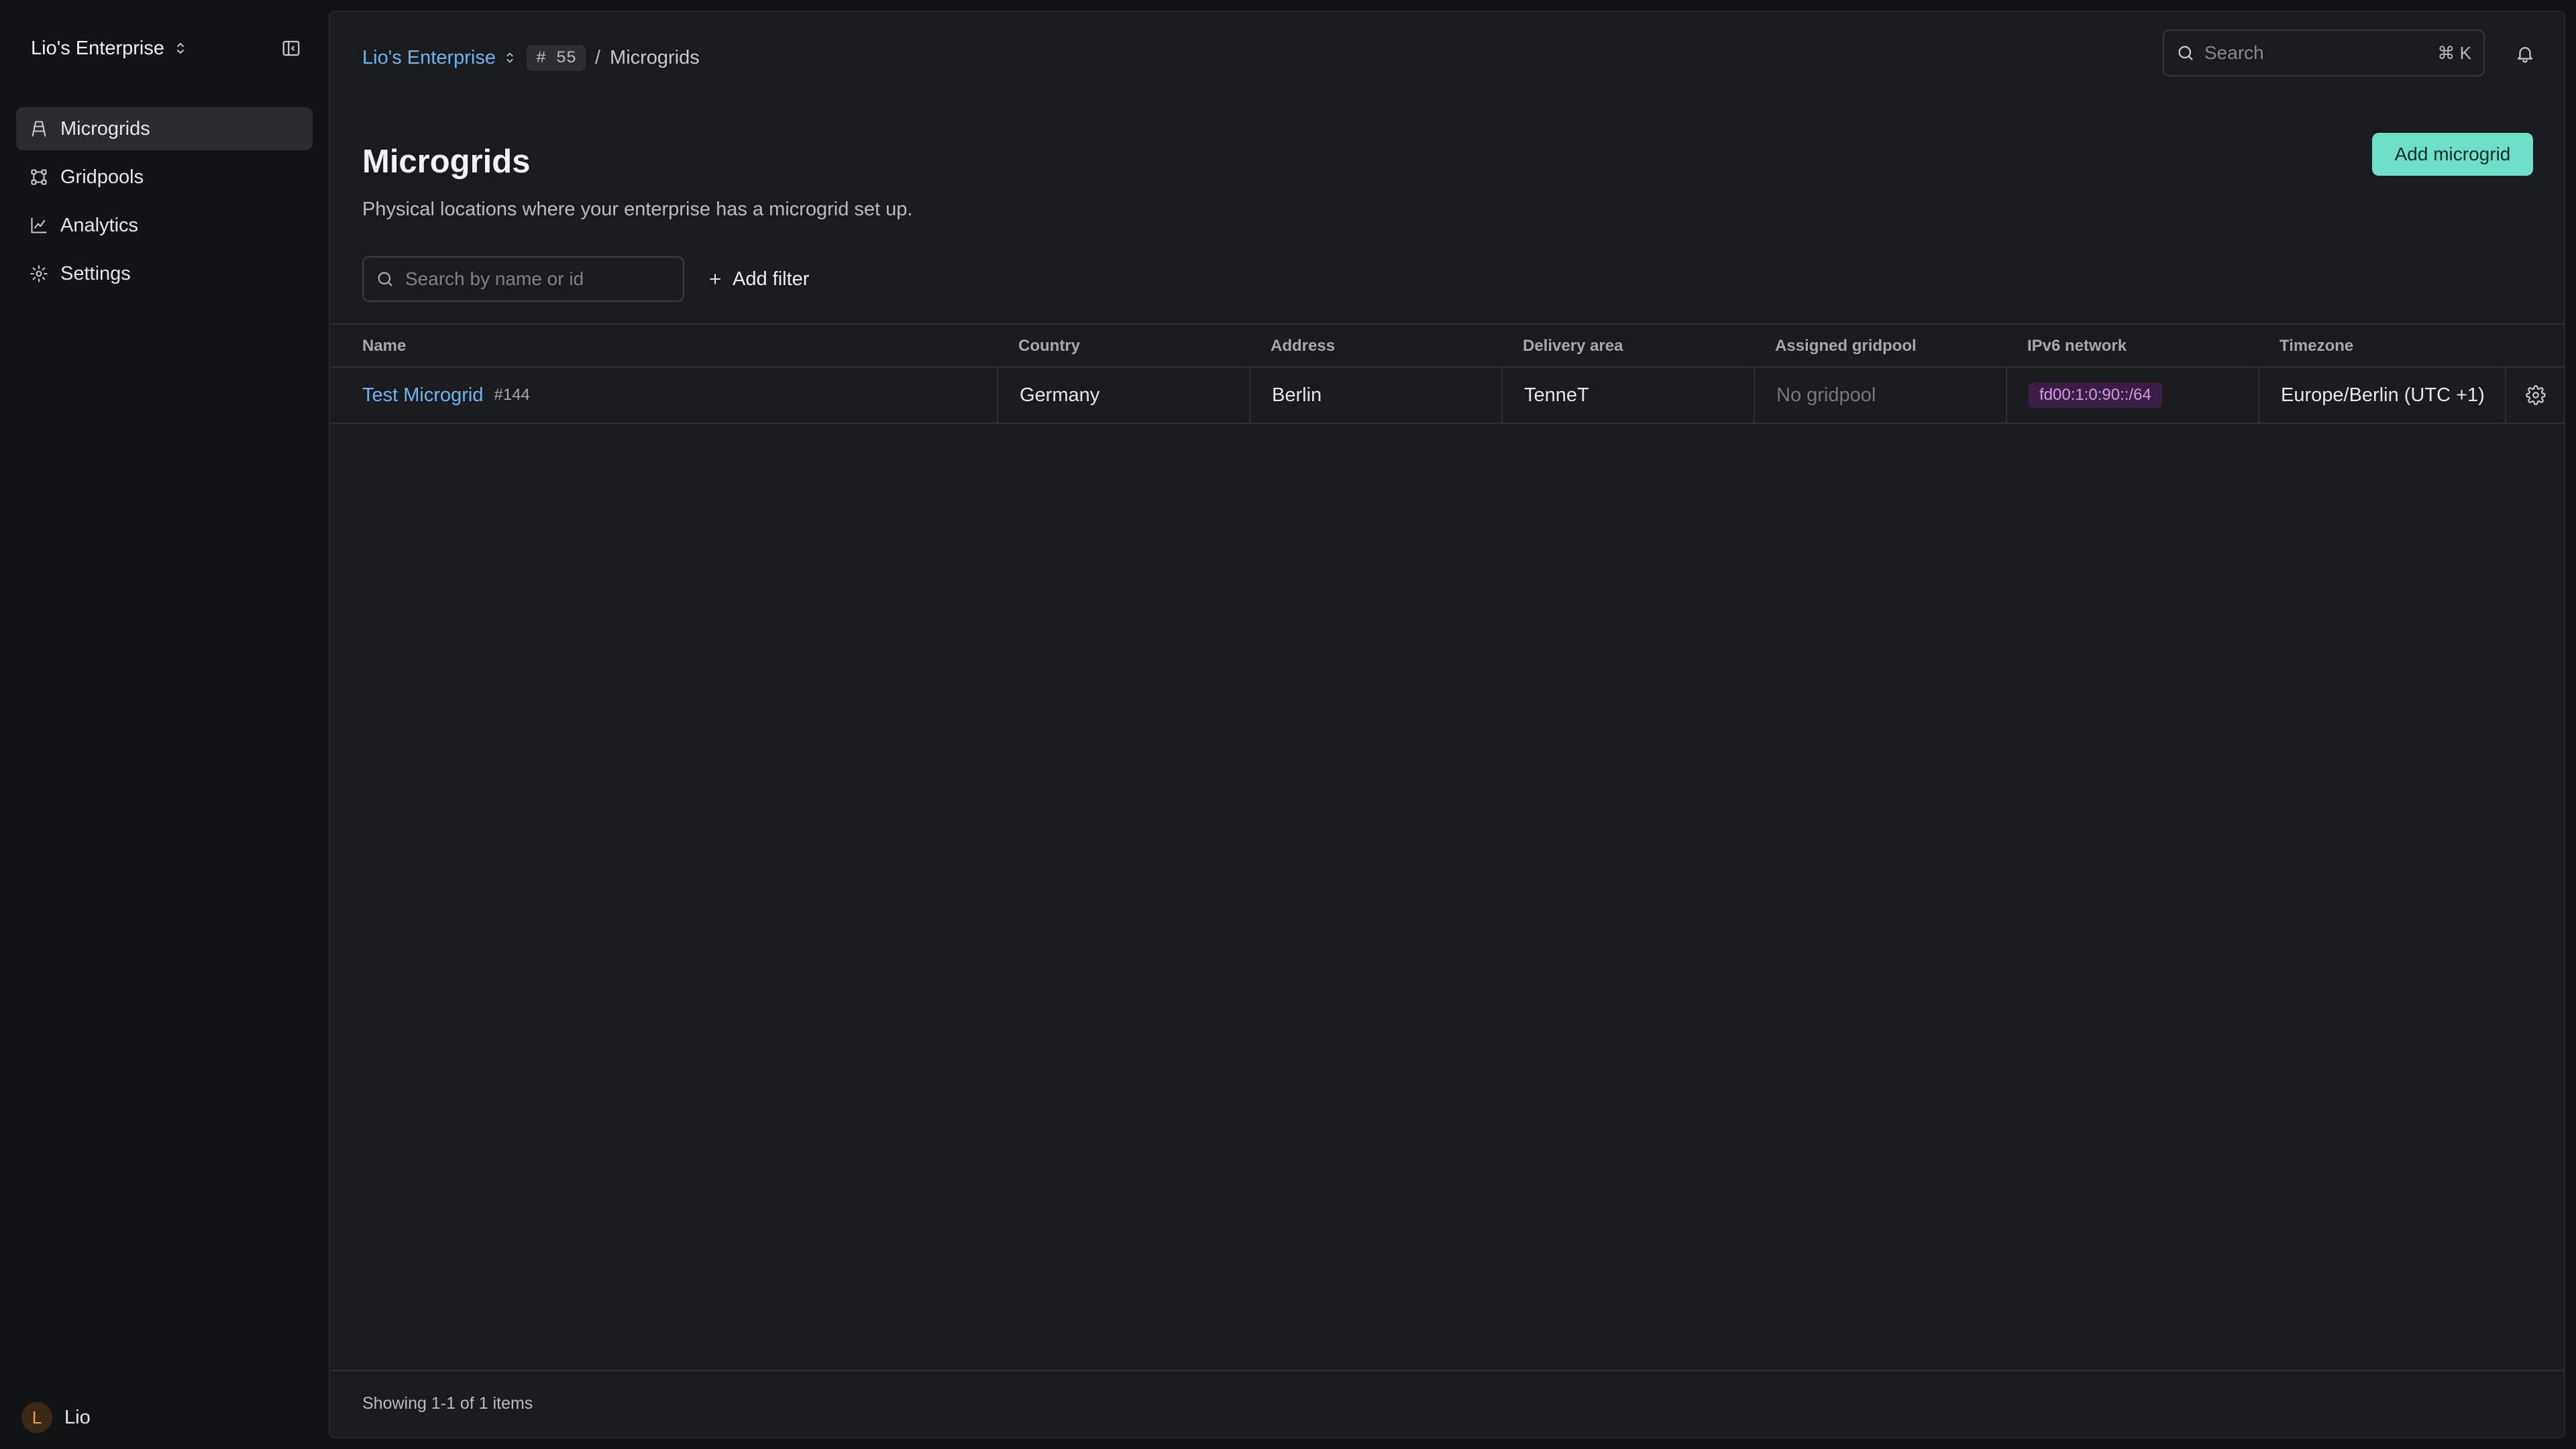  What do you see at coordinates (1375, 395) in the screenshot?
I see `cell-address: Berlin` at bounding box center [1375, 395].